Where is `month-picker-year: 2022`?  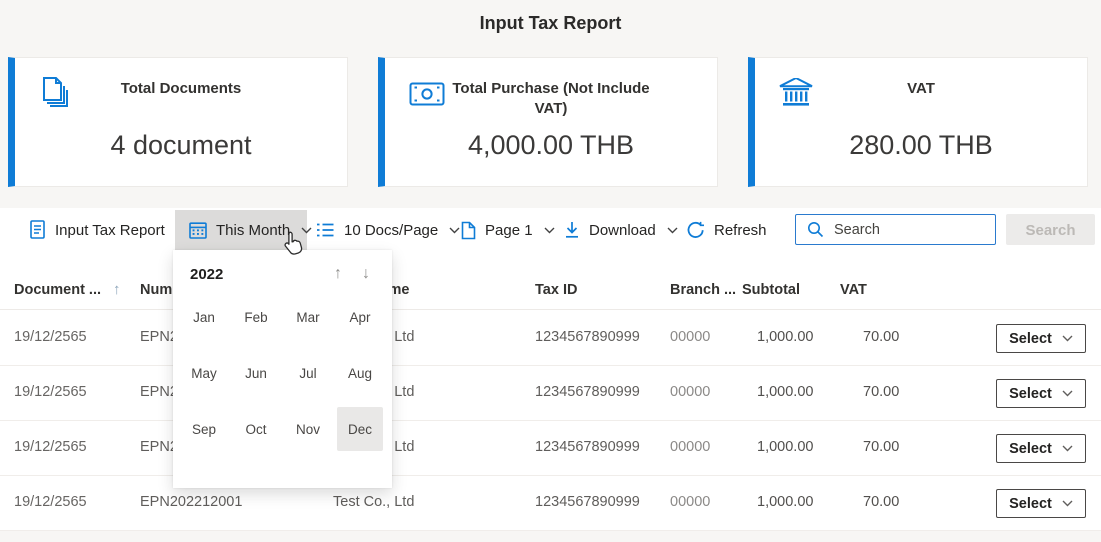 month-picker-year: 2022 is located at coordinates (207, 274).